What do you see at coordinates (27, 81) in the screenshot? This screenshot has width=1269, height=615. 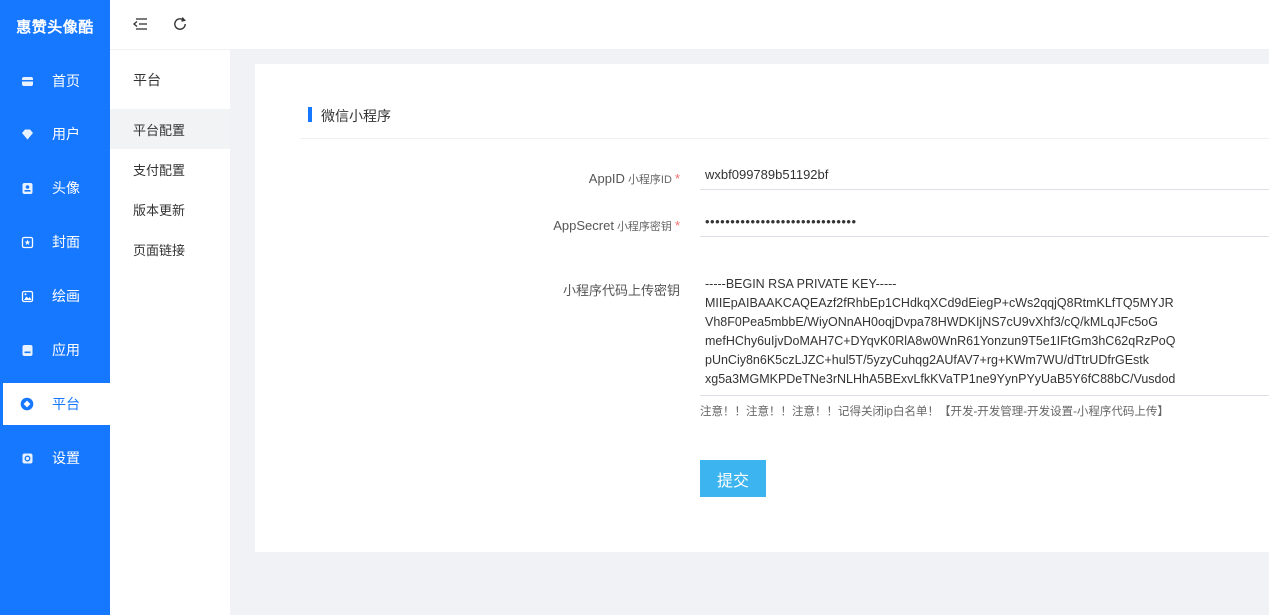 I see `home-icon` at bounding box center [27, 81].